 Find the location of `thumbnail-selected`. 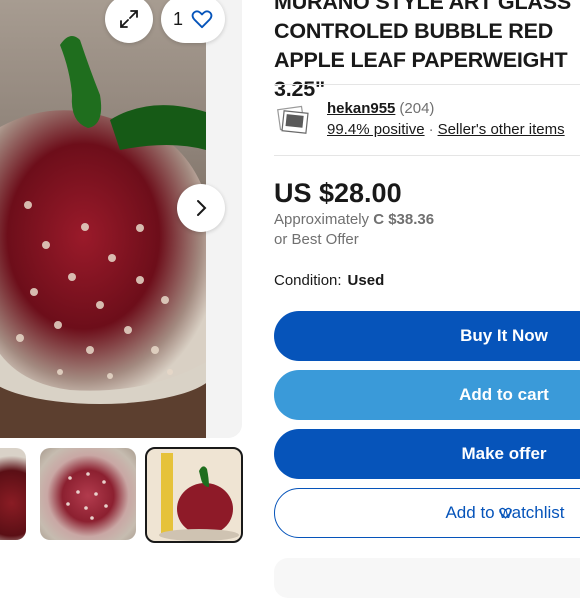

thumbnail-selected is located at coordinates (194, 495).